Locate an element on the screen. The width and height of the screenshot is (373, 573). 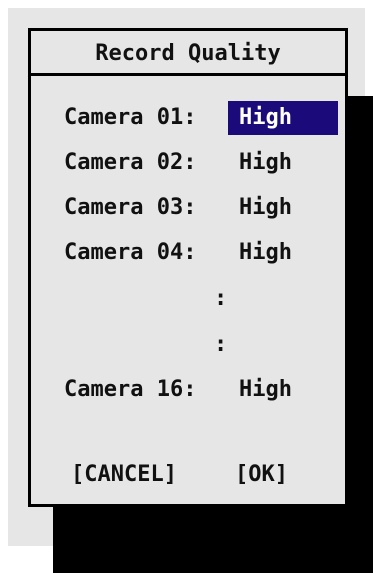
camera-label: Camera 03: is located at coordinates (130, 207).